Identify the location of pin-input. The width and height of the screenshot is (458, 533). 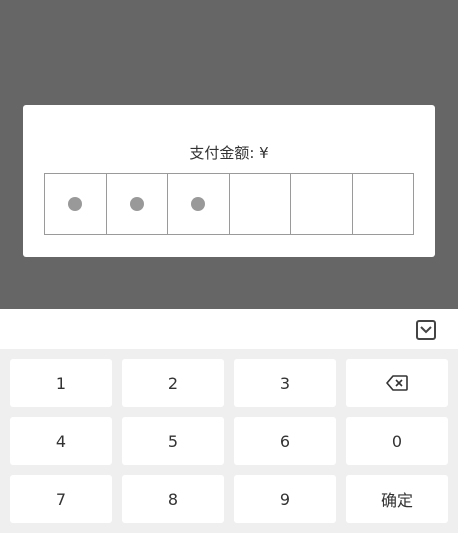
(229, 204).